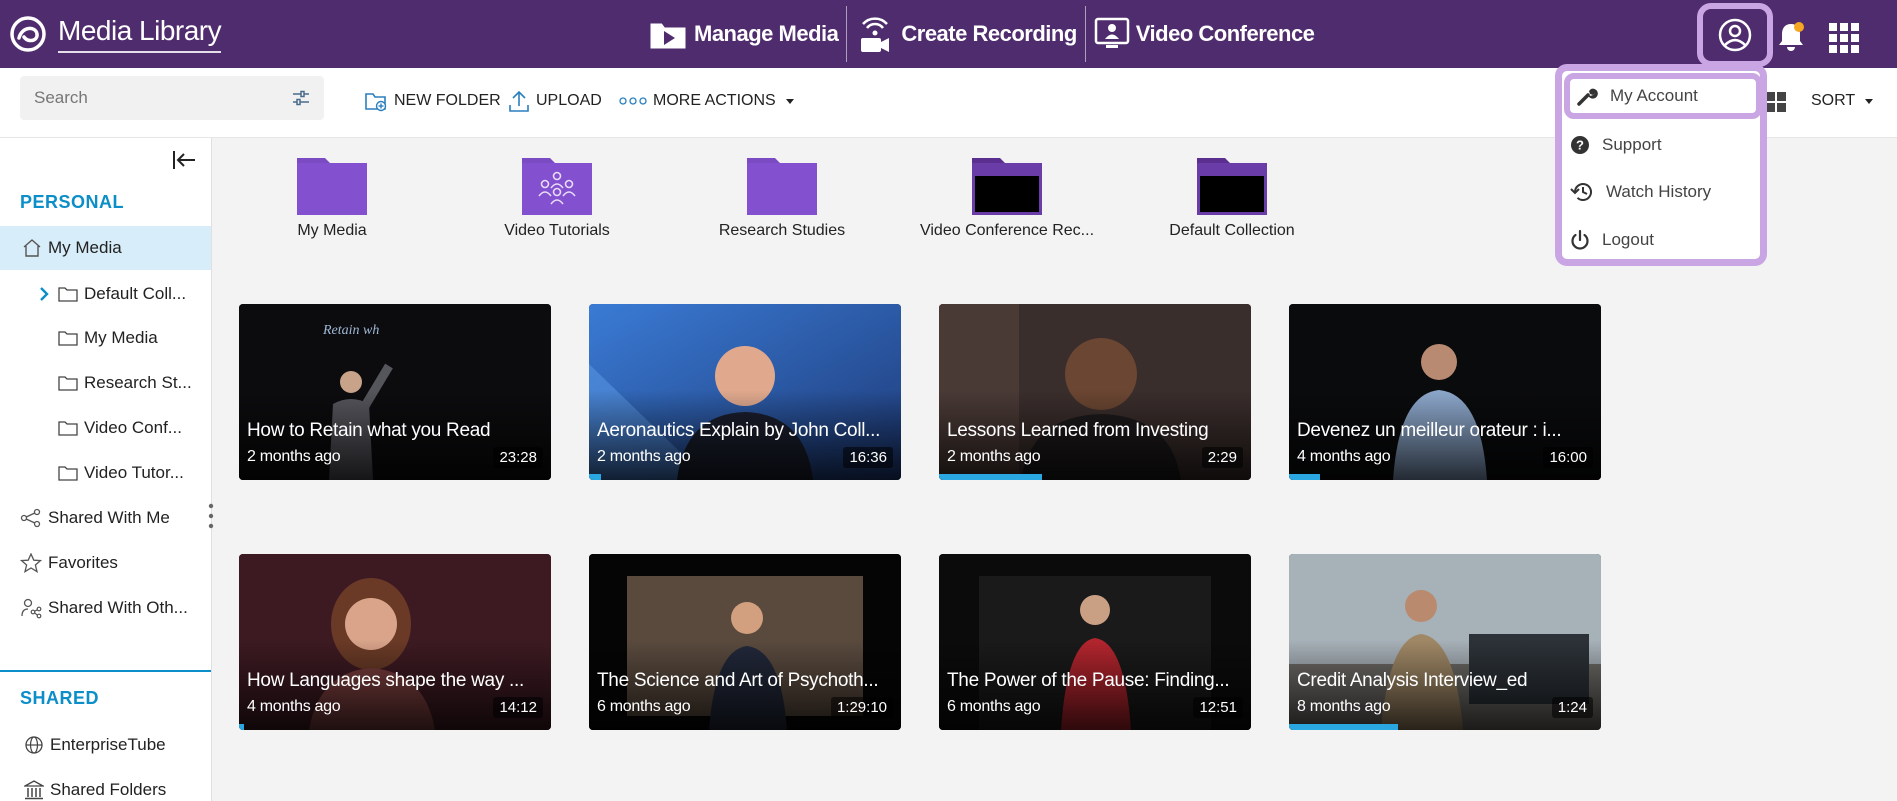 The image size is (1897, 801). I want to click on menu-item-my-account: My Account, so click(1663, 96).